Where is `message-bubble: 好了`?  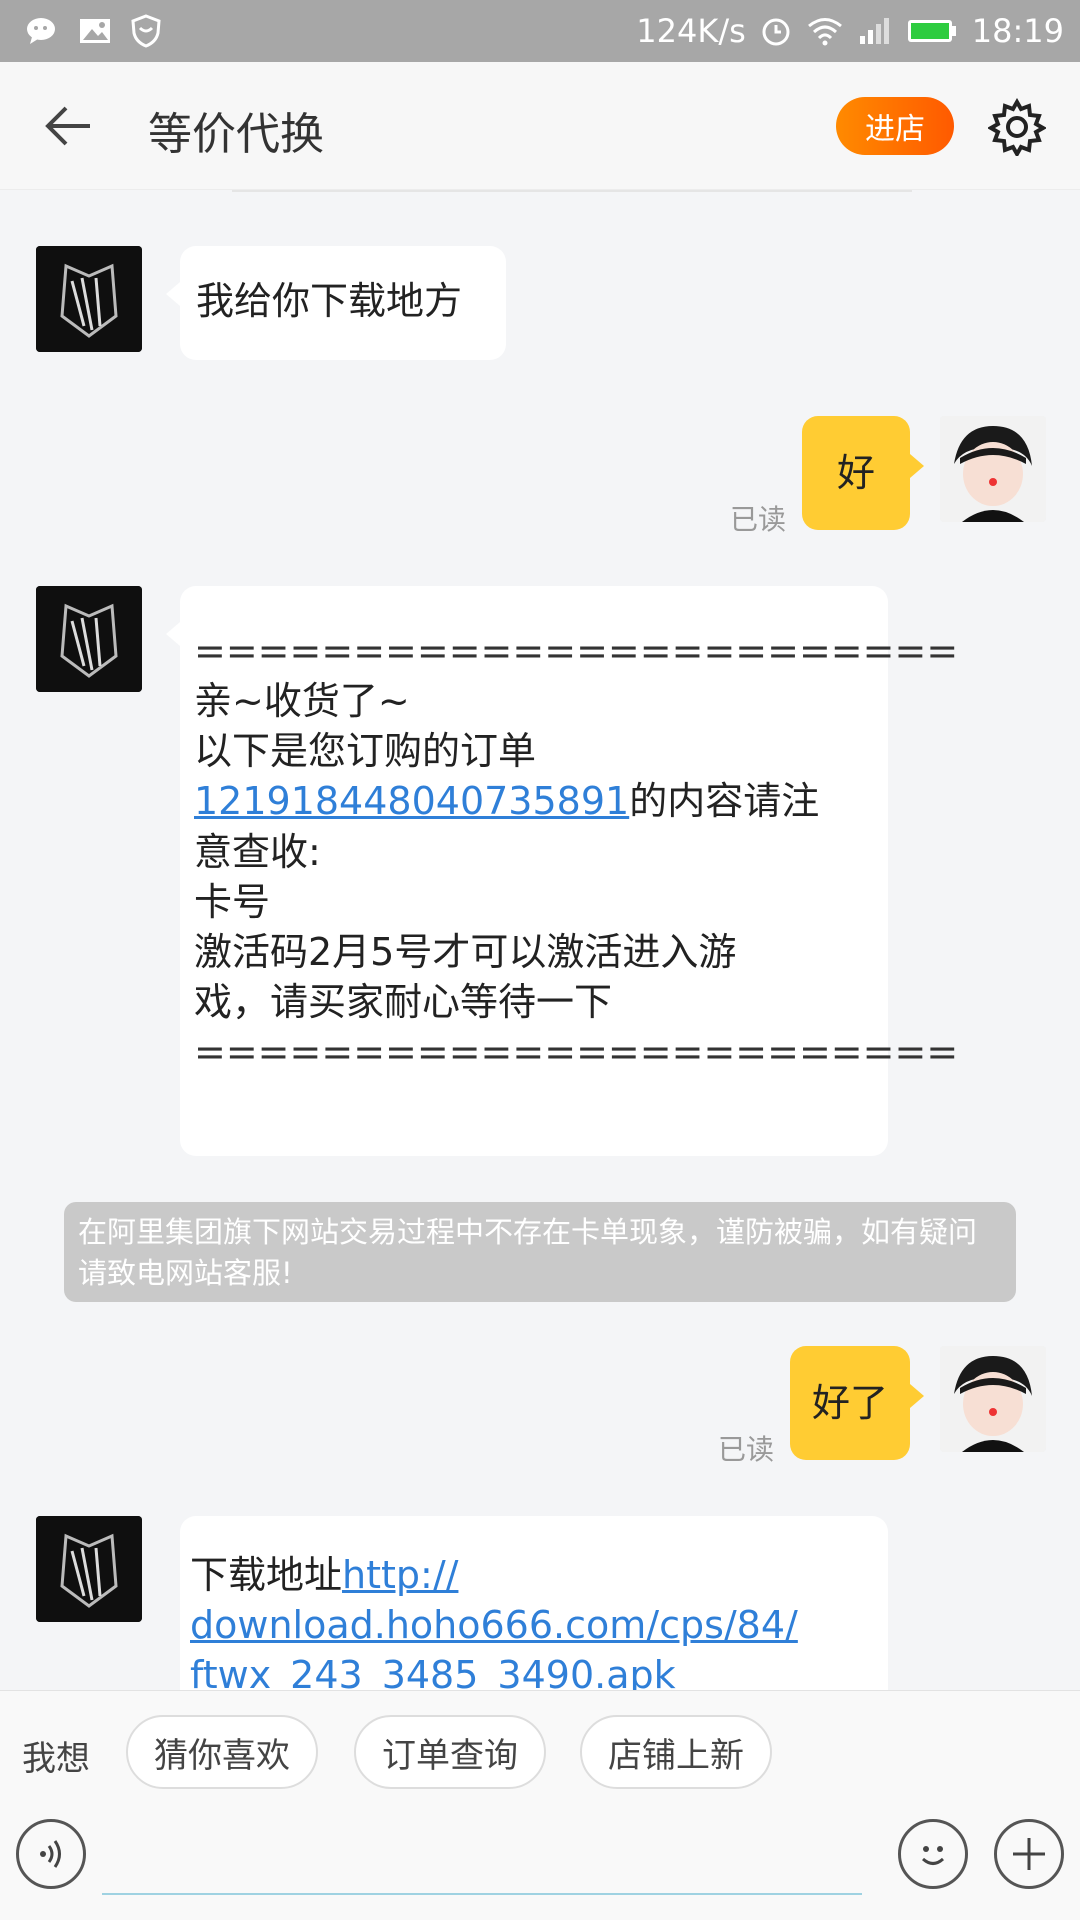 message-bubble: 好了 is located at coordinates (857, 1403).